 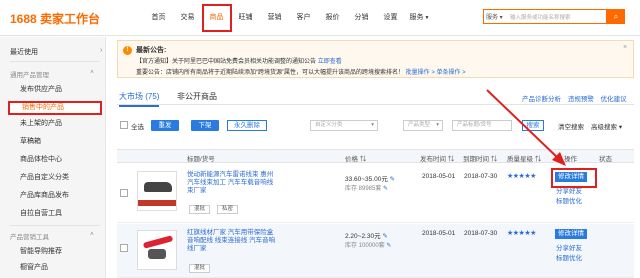 I want to click on link-violation: 违规预警, so click(x=581, y=99).